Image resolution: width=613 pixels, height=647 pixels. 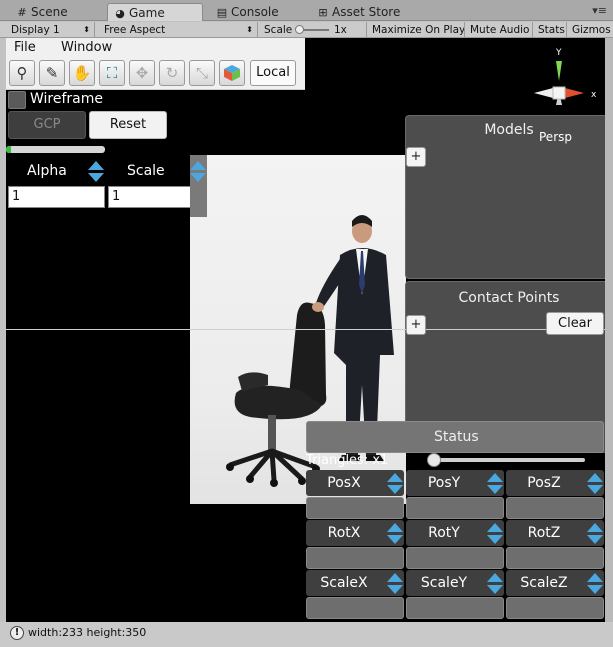 I want to click on tab-menu-icon: ▾≡, so click(x=599, y=10).